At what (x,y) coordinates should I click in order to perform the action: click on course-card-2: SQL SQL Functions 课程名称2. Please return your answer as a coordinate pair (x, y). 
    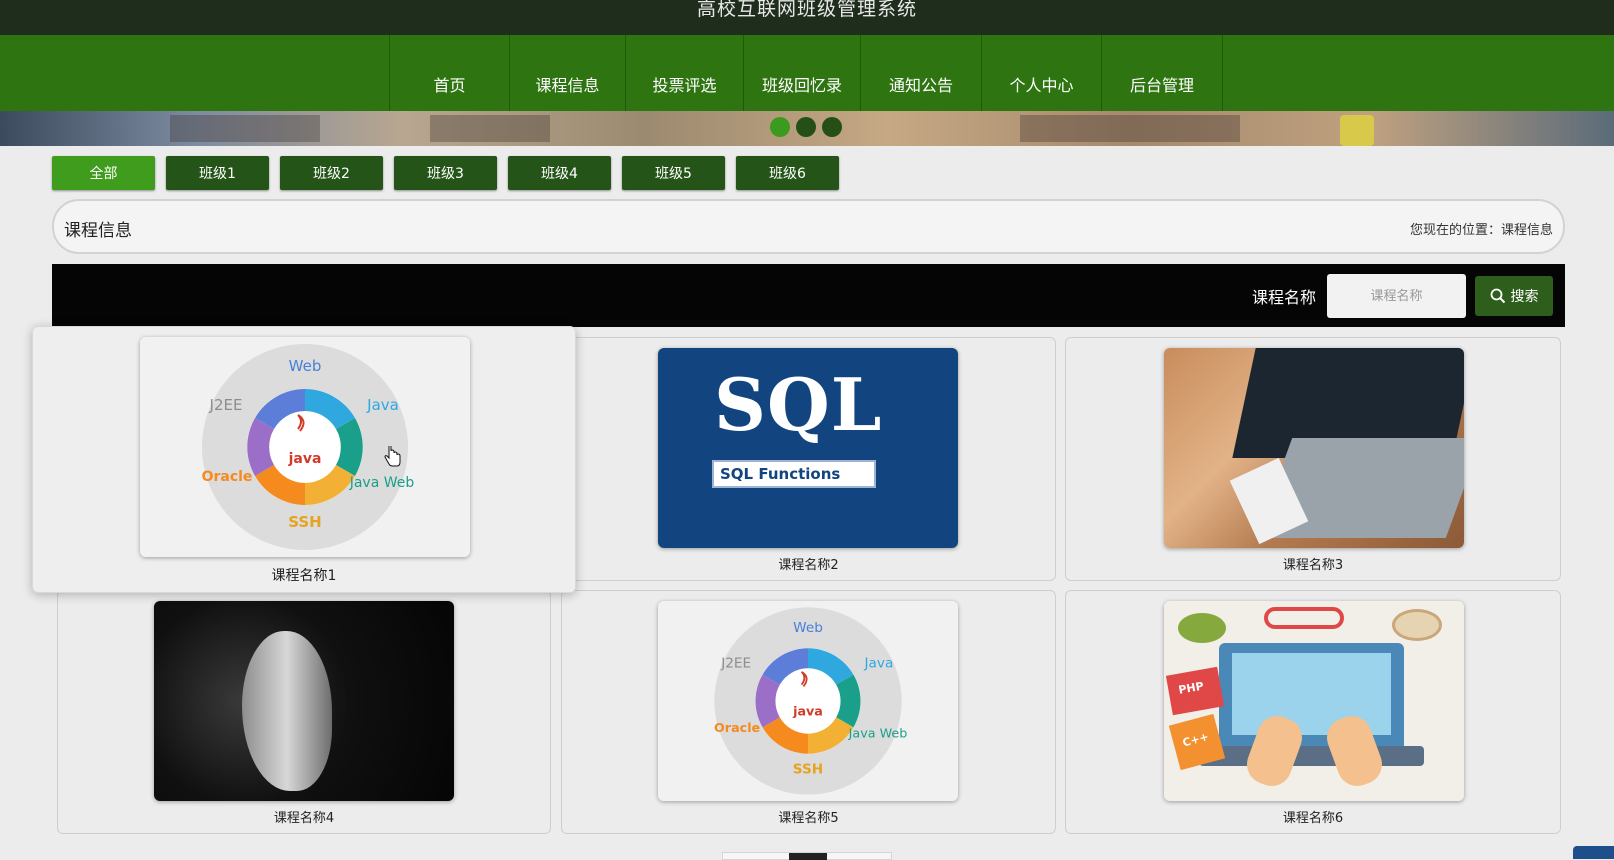
    Looking at the image, I should click on (808, 459).